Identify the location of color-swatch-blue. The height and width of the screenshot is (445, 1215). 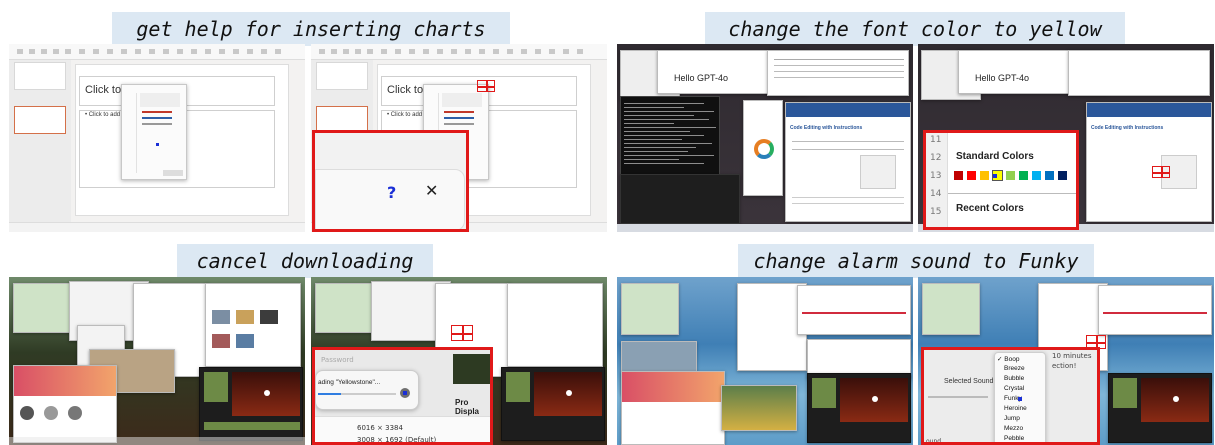
(1049, 175).